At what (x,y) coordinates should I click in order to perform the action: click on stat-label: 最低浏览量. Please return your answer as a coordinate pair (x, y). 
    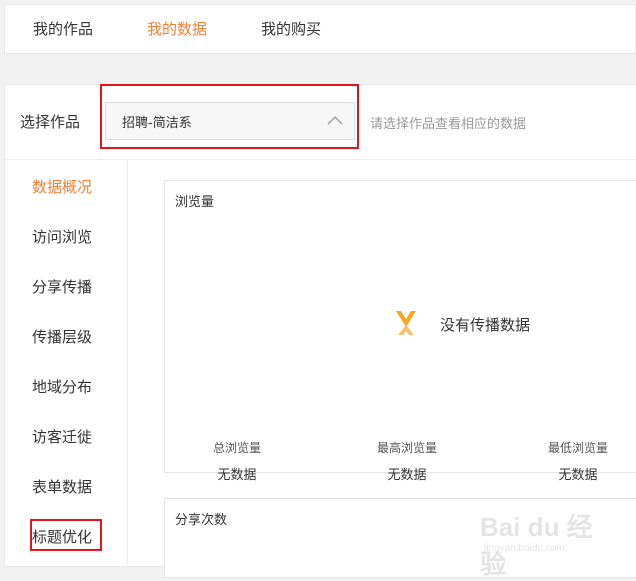
    Looking at the image, I should click on (577, 448).